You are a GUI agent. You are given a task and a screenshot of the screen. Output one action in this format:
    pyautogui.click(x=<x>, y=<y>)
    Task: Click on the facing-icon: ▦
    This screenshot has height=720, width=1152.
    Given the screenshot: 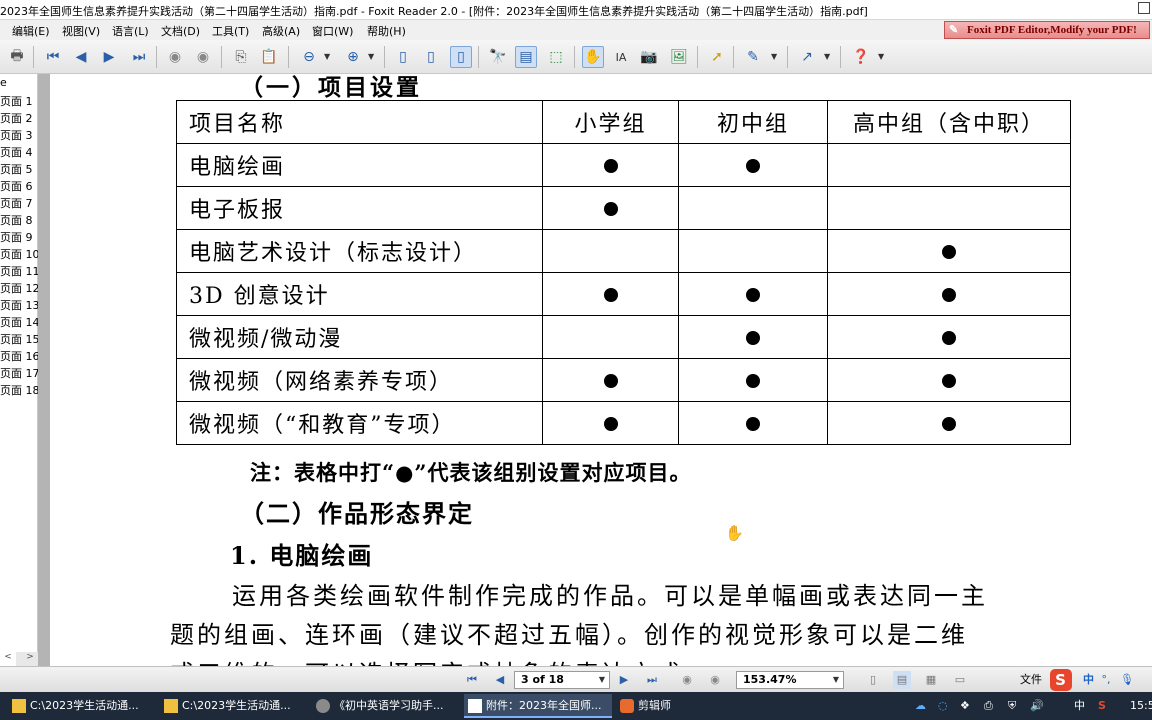 What is the action you would take?
    pyautogui.click(x=931, y=680)
    